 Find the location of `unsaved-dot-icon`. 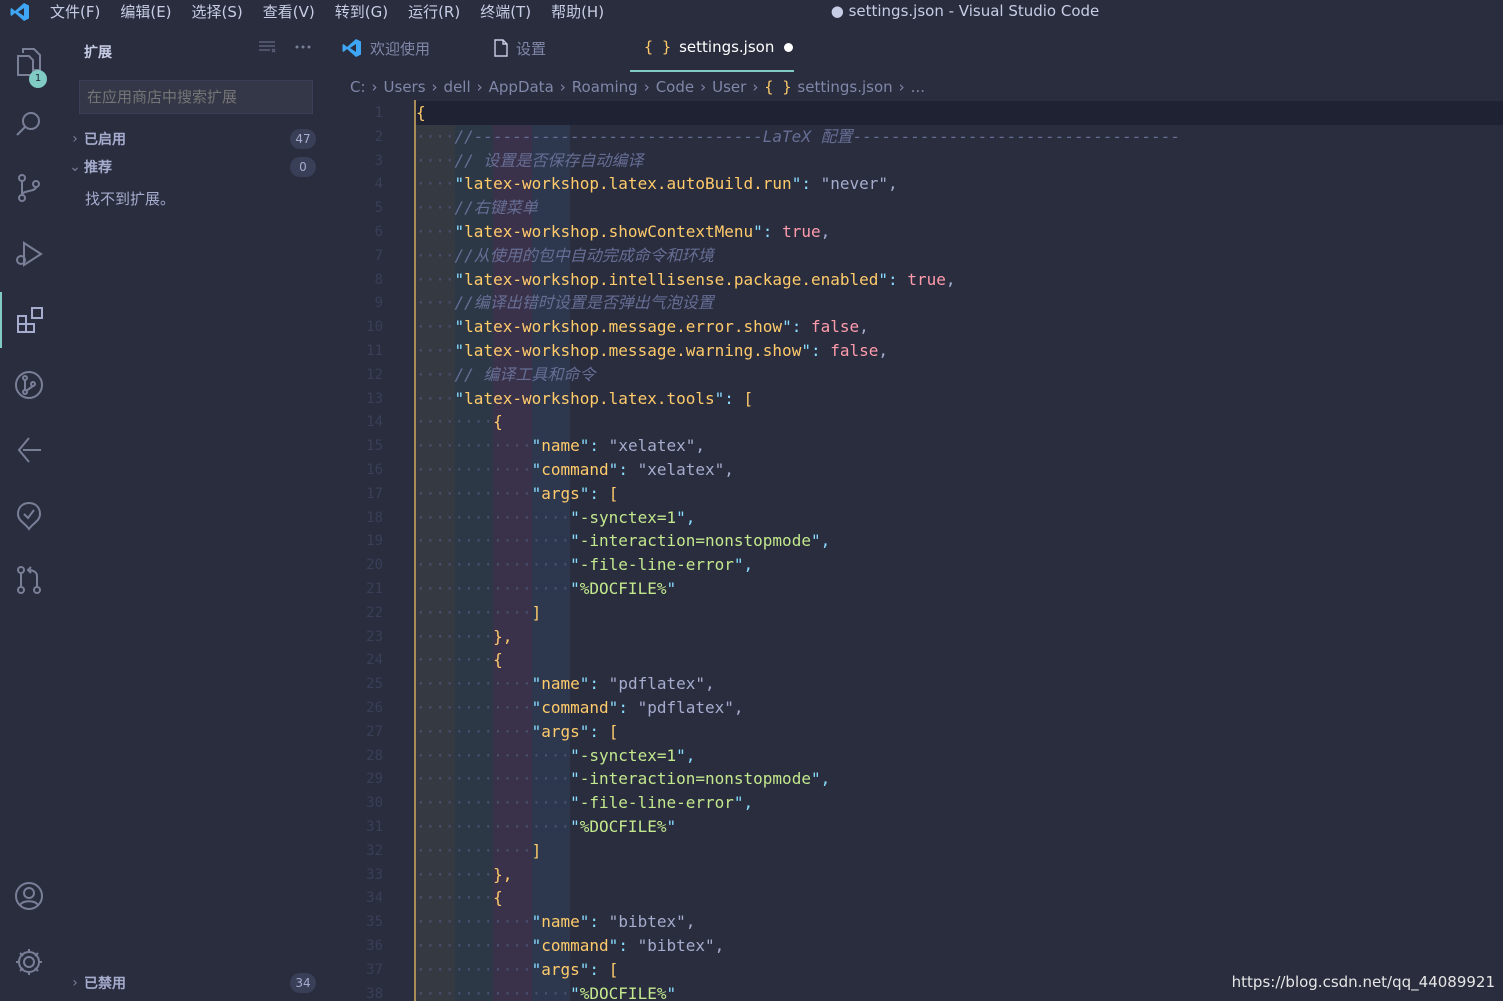

unsaved-dot-icon is located at coordinates (789, 47).